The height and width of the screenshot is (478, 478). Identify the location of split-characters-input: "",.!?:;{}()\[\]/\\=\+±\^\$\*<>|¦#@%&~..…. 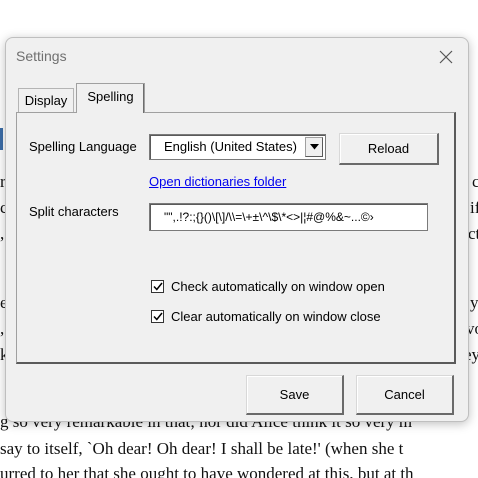
(288, 217).